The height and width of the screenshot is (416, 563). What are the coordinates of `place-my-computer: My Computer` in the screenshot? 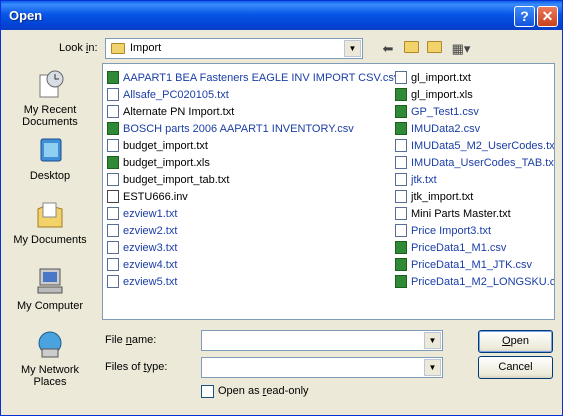 It's located at (50, 288).